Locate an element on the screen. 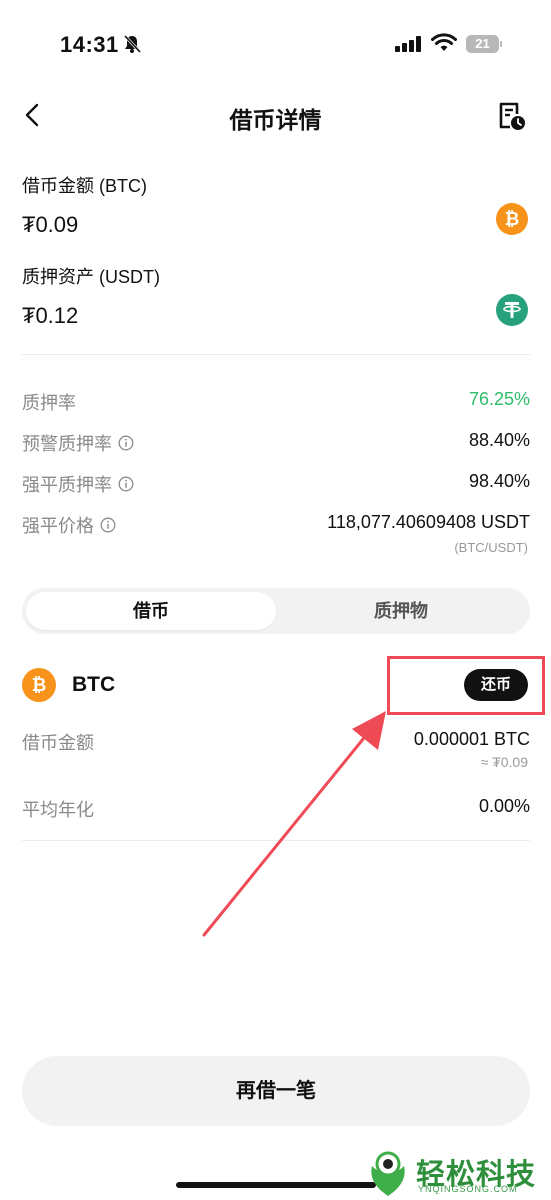 The height and width of the screenshot is (1200, 551). loan-coin-name: BTC is located at coordinates (94, 684).